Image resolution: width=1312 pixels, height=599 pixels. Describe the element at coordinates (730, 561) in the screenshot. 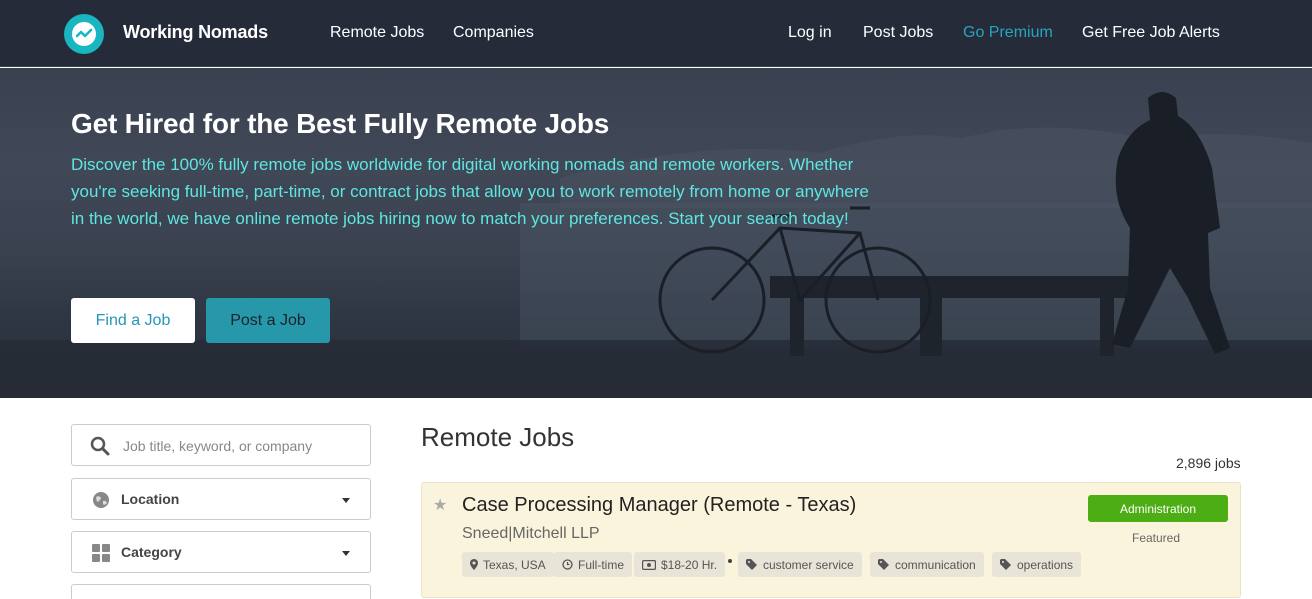

I see `separator-dot` at that location.